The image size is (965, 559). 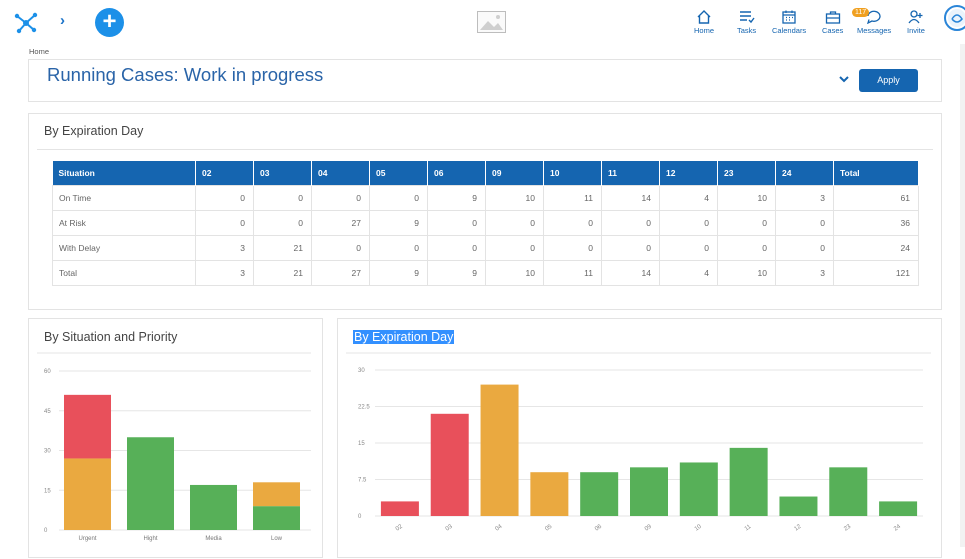 What do you see at coordinates (514, 173) in the screenshot?
I see `column-header: 09` at bounding box center [514, 173].